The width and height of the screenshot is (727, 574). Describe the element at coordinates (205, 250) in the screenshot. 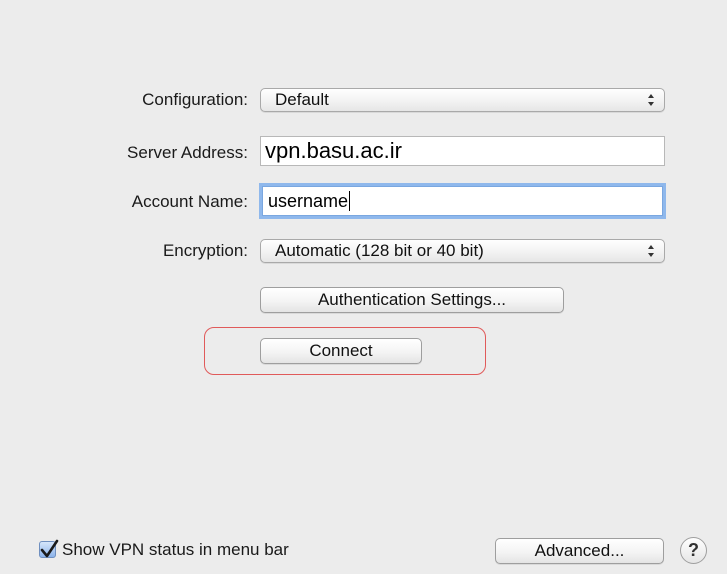

I see `encryption-label: Encryption:` at that location.